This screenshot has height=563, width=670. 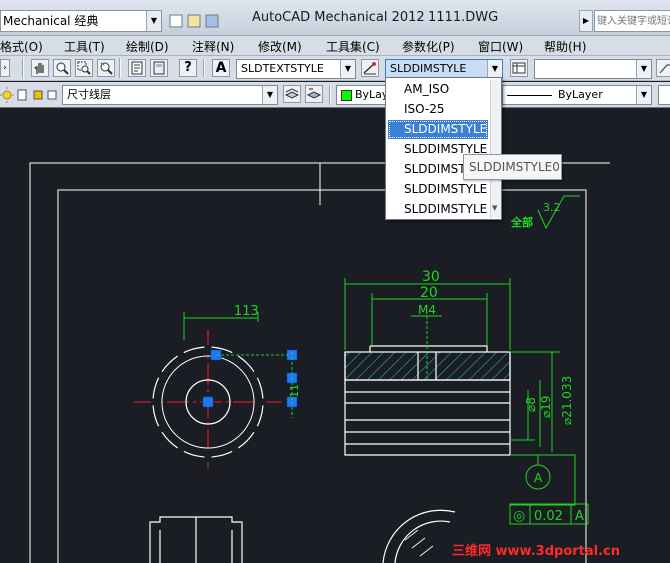 I want to click on slotted-wheel-view: 113 11, so click(x=217, y=433).